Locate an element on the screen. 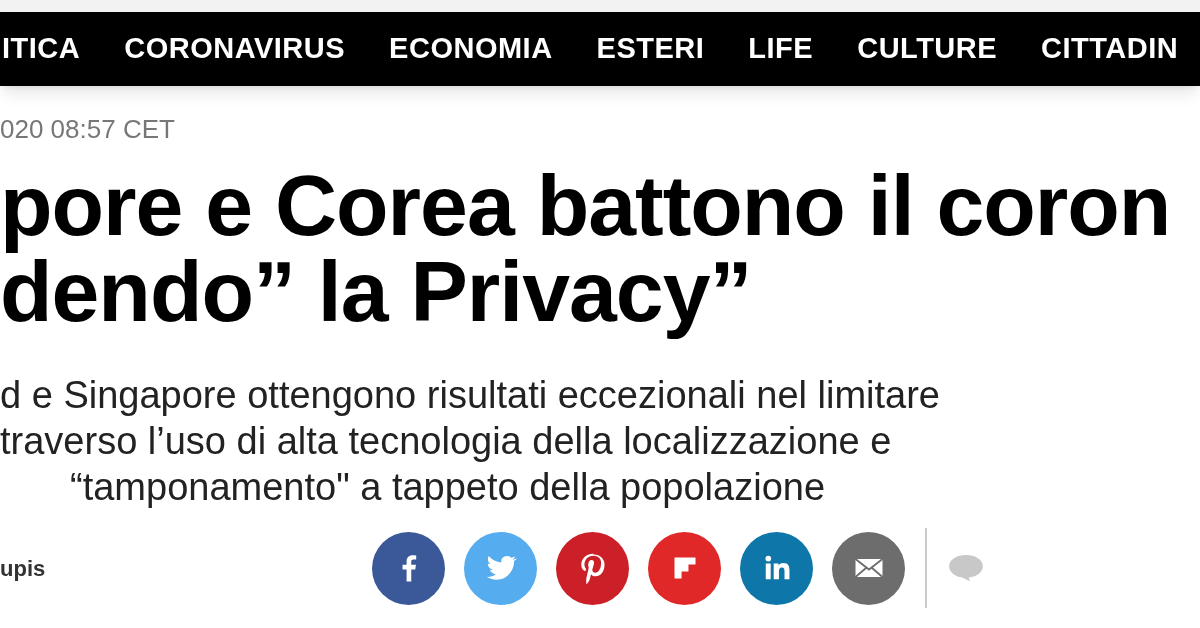  summary-line: d e Singapore ottengono risultati eccezionali nel limitare is located at coordinates (470, 395).